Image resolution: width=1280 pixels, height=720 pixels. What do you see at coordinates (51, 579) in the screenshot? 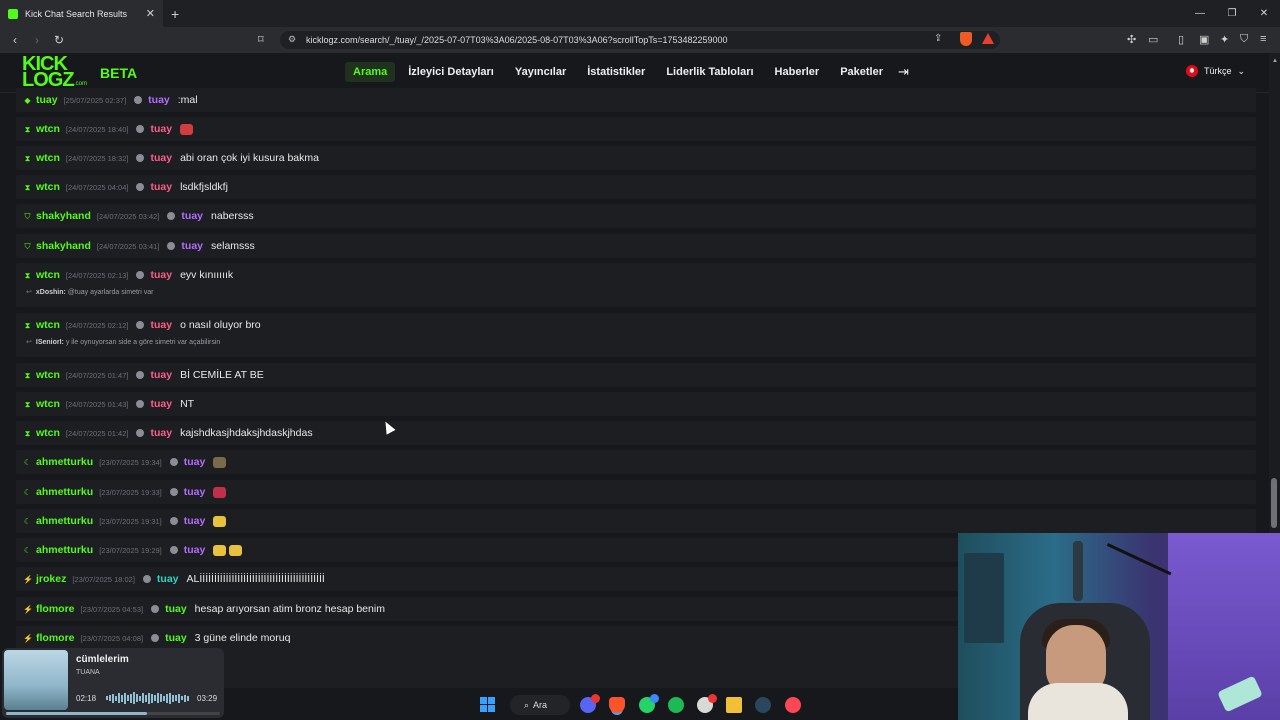
I see `sender-username: jrokez` at bounding box center [51, 579].